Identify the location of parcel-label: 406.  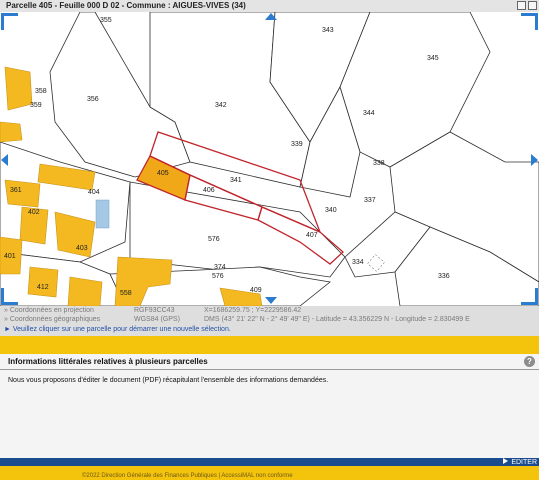
(209, 190).